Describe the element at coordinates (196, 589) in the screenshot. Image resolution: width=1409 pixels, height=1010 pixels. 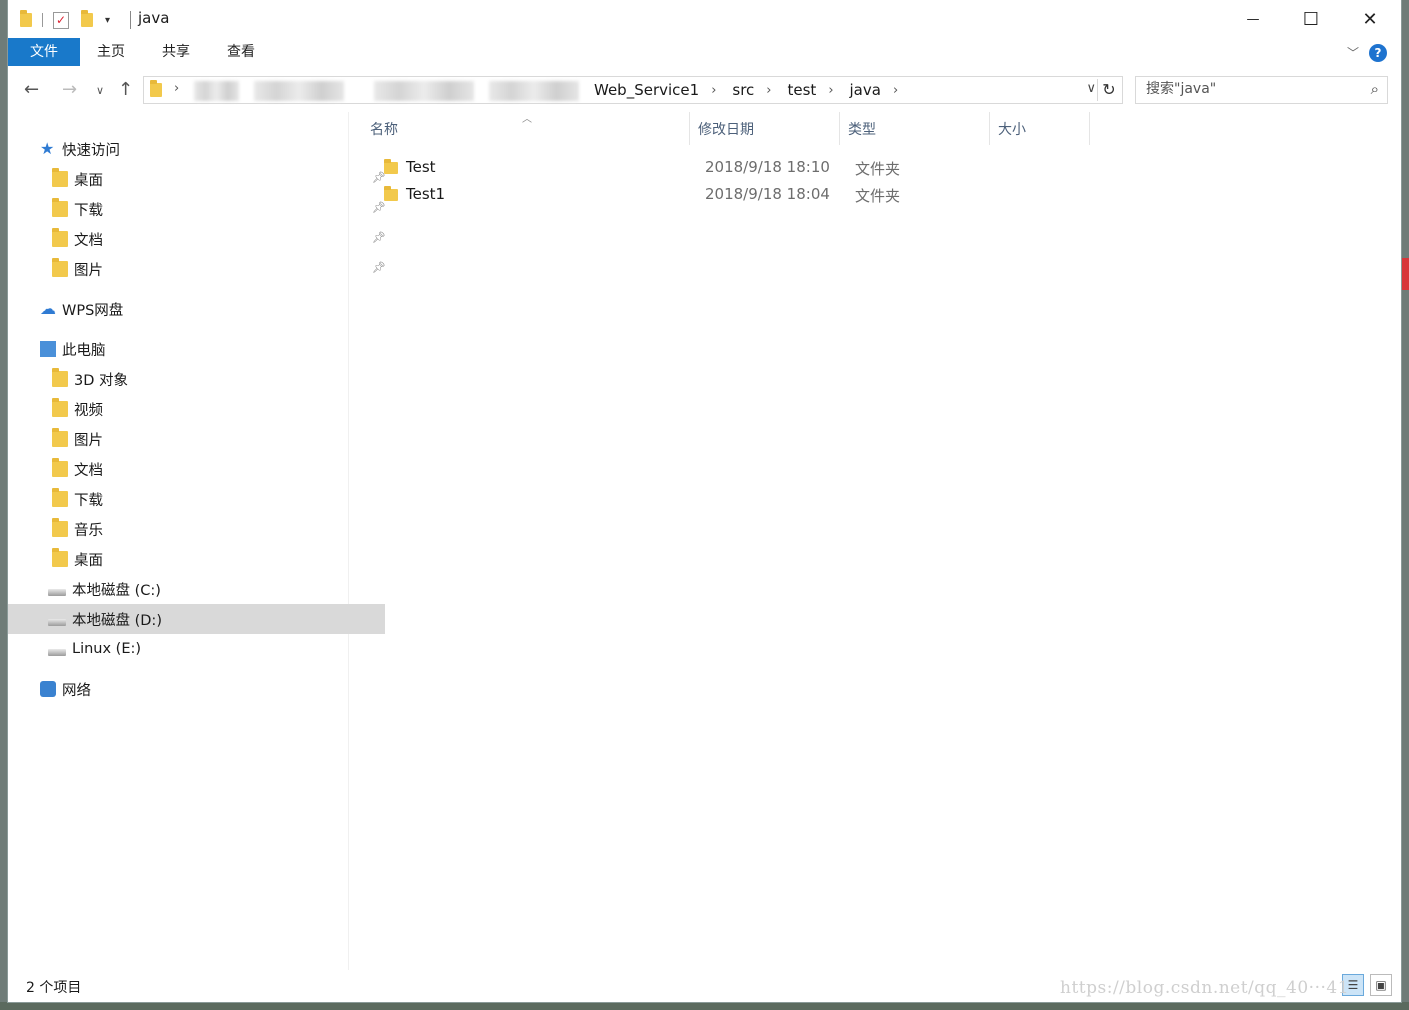
I see `nav-item-drive-c: 本地磁盘 (C:)` at that location.